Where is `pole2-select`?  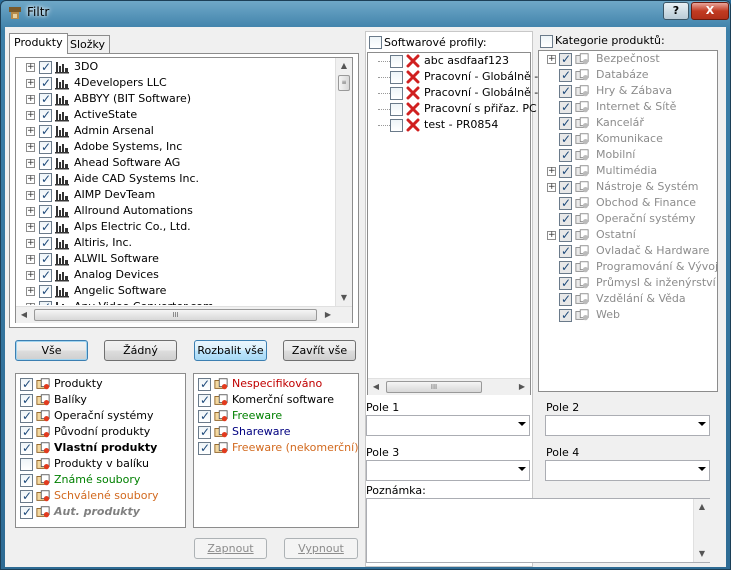
pole2-select is located at coordinates (627, 425).